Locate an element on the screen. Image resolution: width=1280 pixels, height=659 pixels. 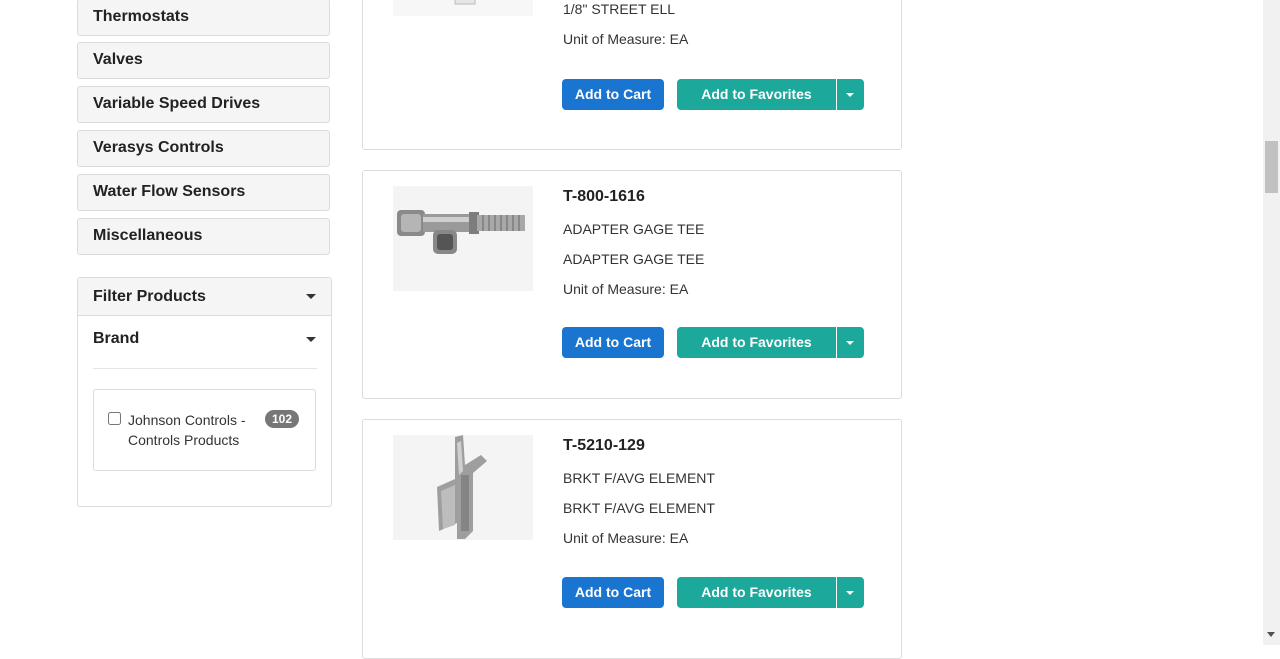
adapter-gage-tee-image is located at coordinates (463, 238).